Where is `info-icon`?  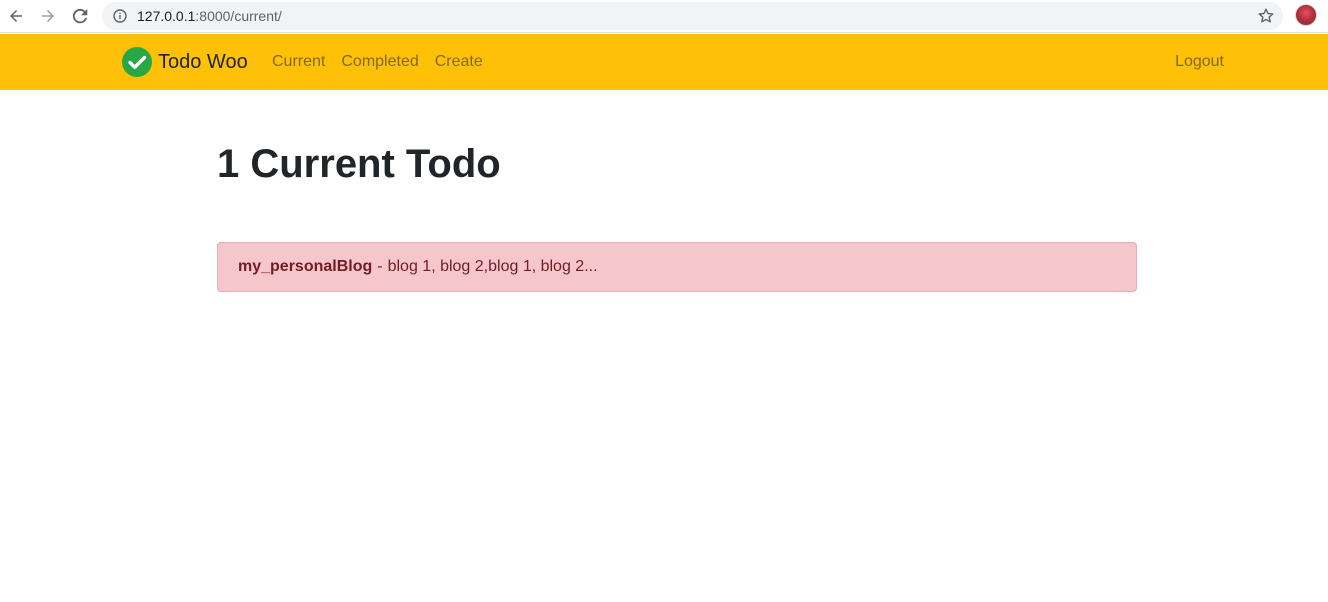 info-icon is located at coordinates (120, 16).